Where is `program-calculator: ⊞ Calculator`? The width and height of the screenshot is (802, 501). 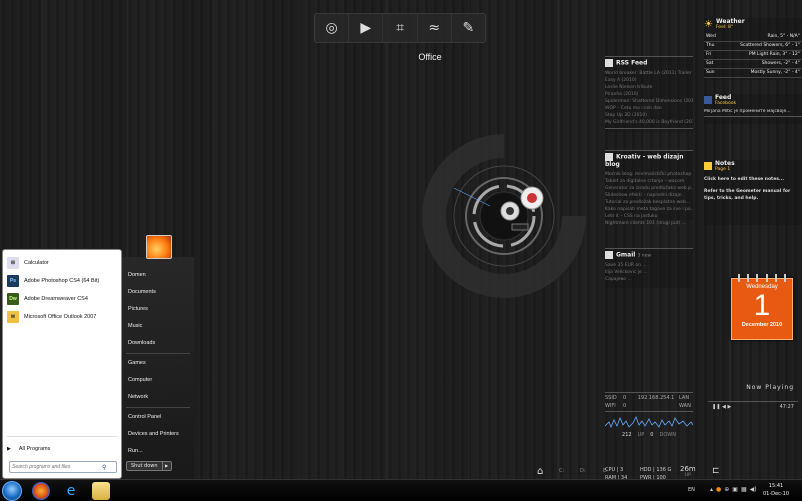 program-calculator: ⊞ Calculator is located at coordinates (62, 263).